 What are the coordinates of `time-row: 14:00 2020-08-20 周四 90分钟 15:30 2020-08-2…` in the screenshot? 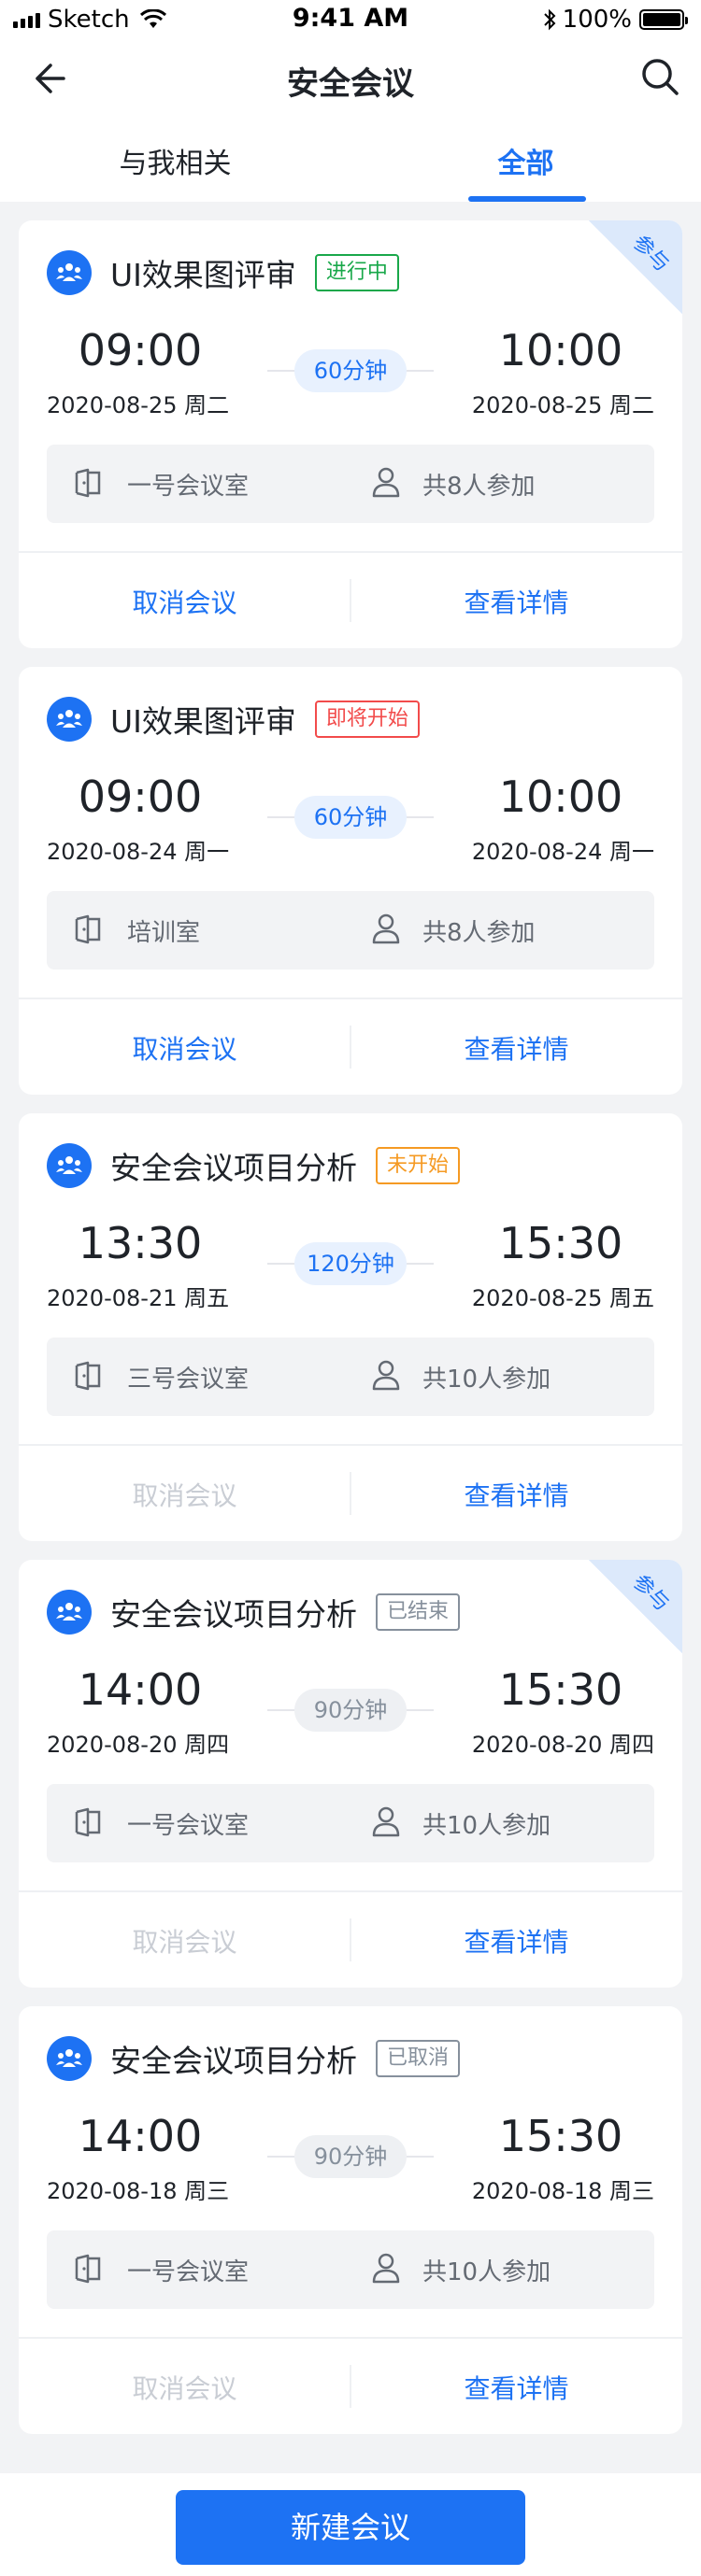 It's located at (350, 1715).